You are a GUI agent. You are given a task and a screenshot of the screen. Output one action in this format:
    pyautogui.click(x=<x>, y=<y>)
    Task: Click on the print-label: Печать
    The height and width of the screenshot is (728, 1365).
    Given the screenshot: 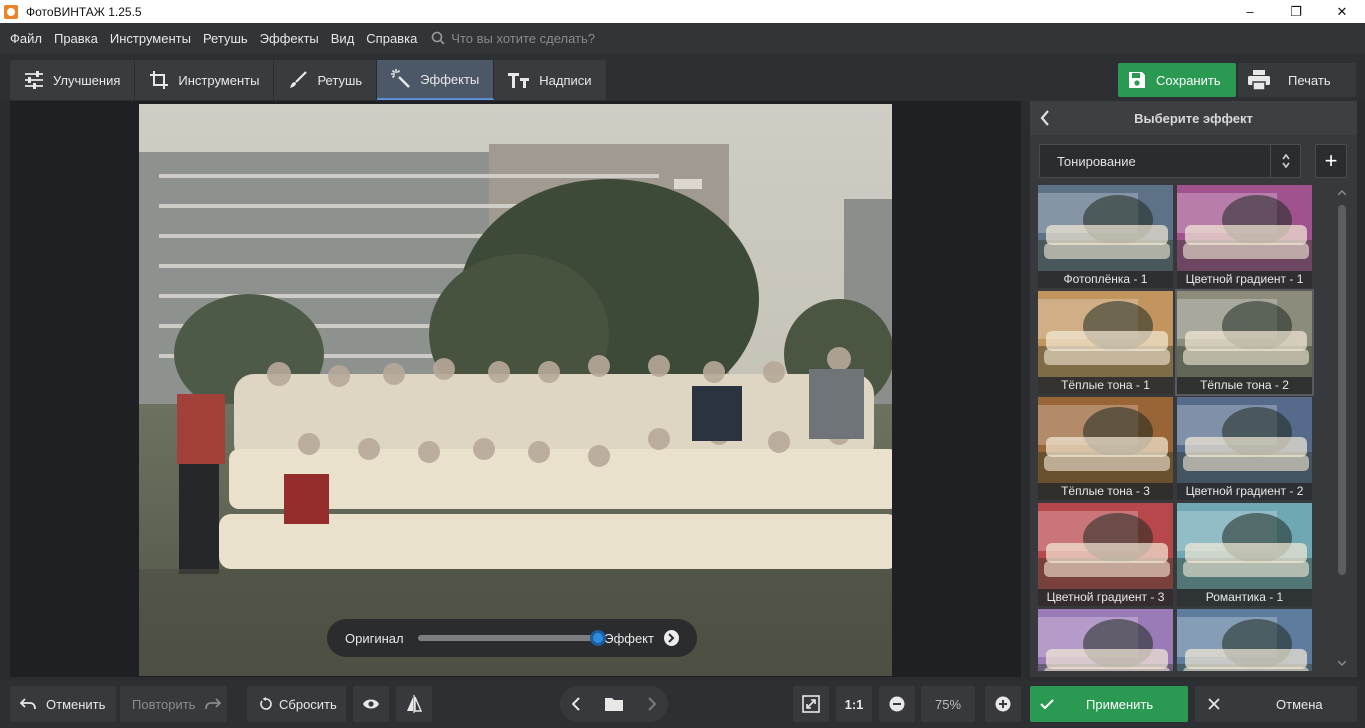 What is the action you would take?
    pyautogui.click(x=1309, y=80)
    